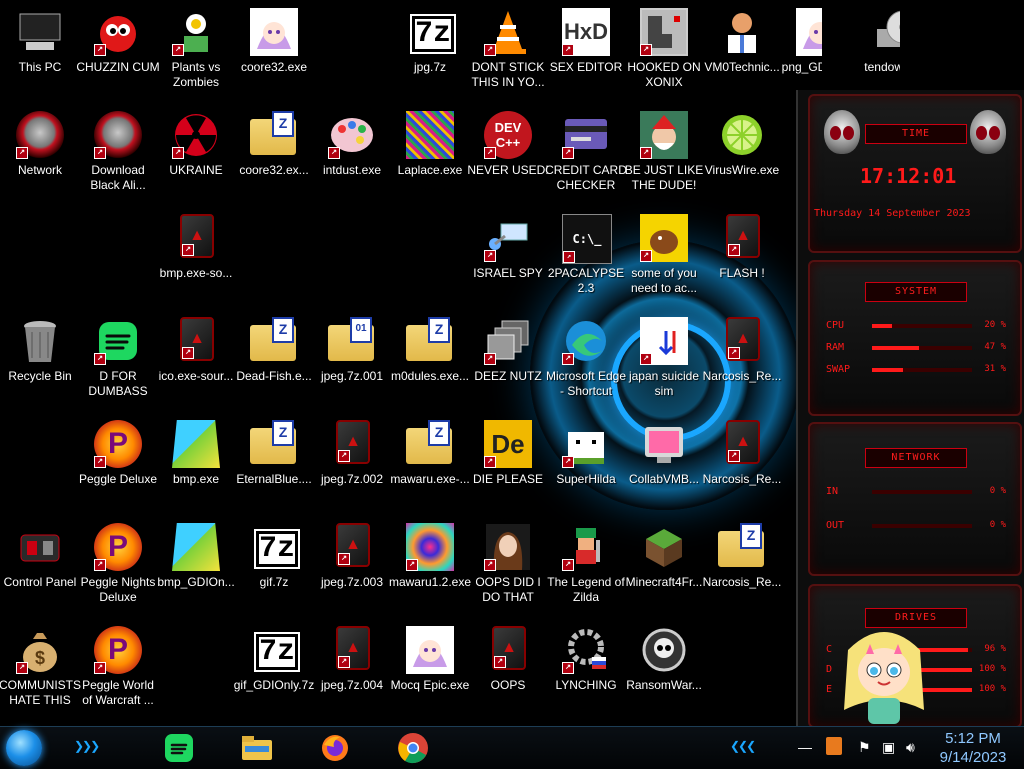  I want to click on desktop-icon: 01 jpeg.7z.001, so click(352, 361).